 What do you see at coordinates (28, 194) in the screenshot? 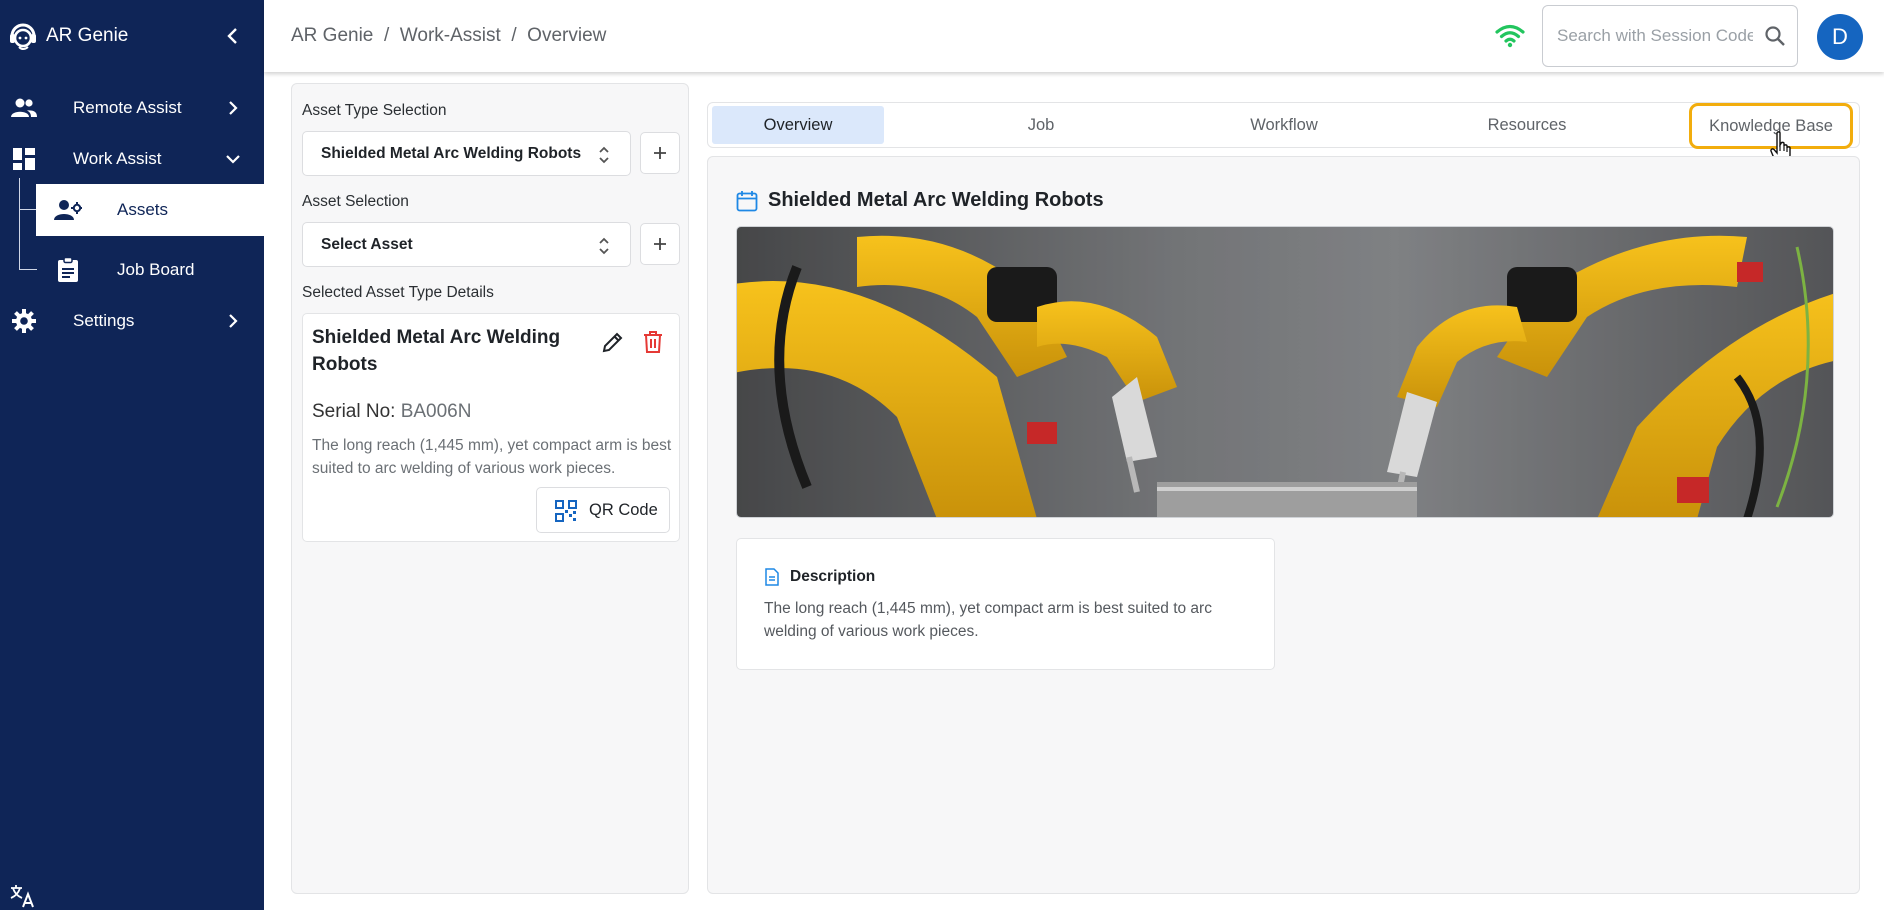
I see `tree-connector` at bounding box center [28, 194].